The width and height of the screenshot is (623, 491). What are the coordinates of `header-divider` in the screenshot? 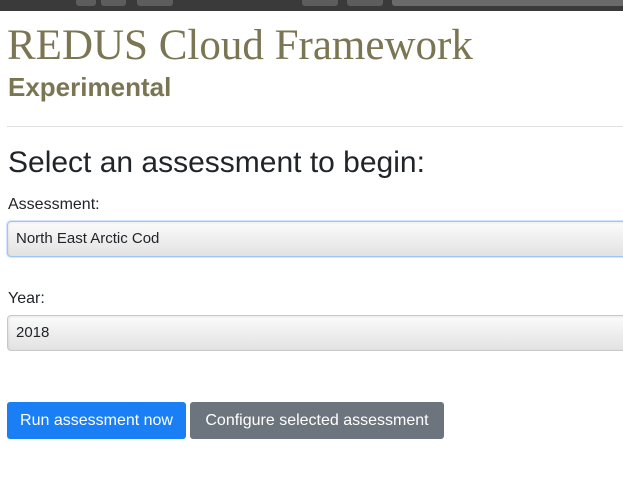 It's located at (315, 126).